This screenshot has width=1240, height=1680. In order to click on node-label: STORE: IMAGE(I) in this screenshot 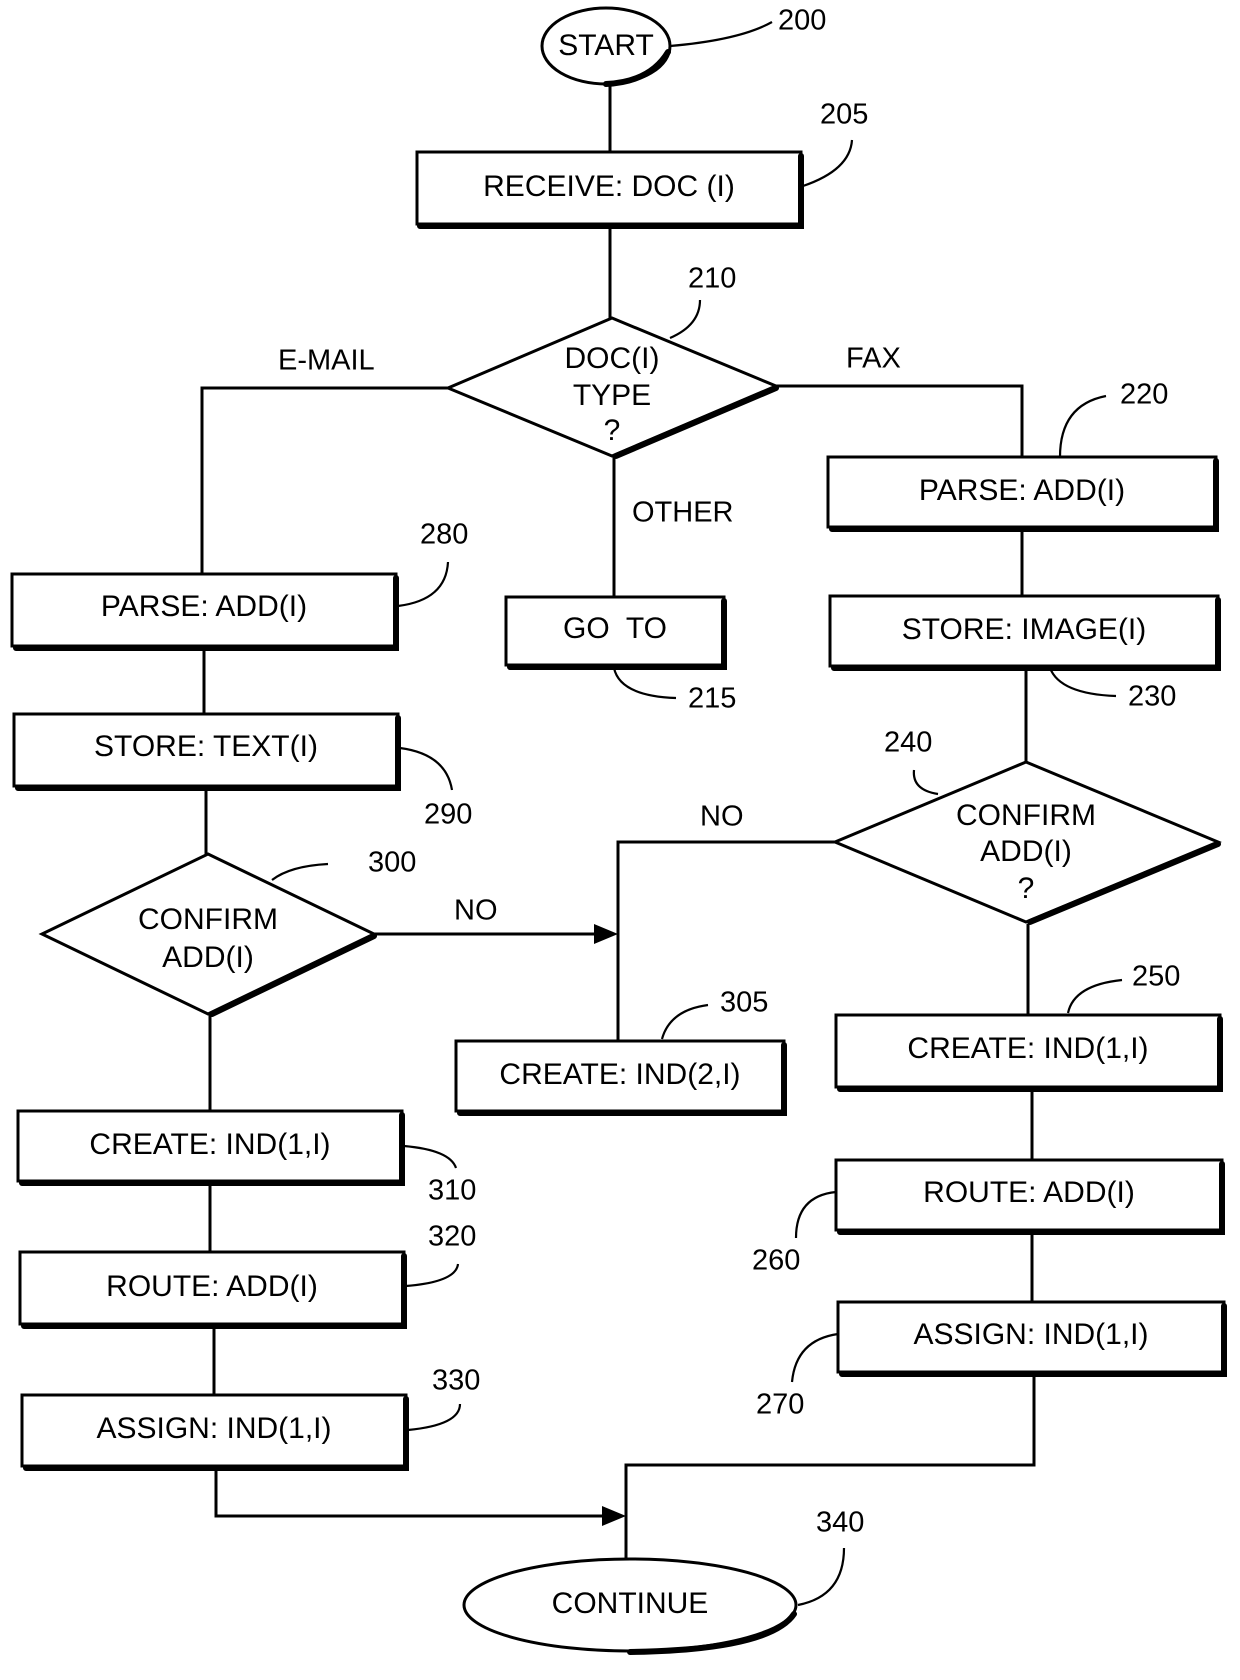, I will do `click(1024, 629)`.